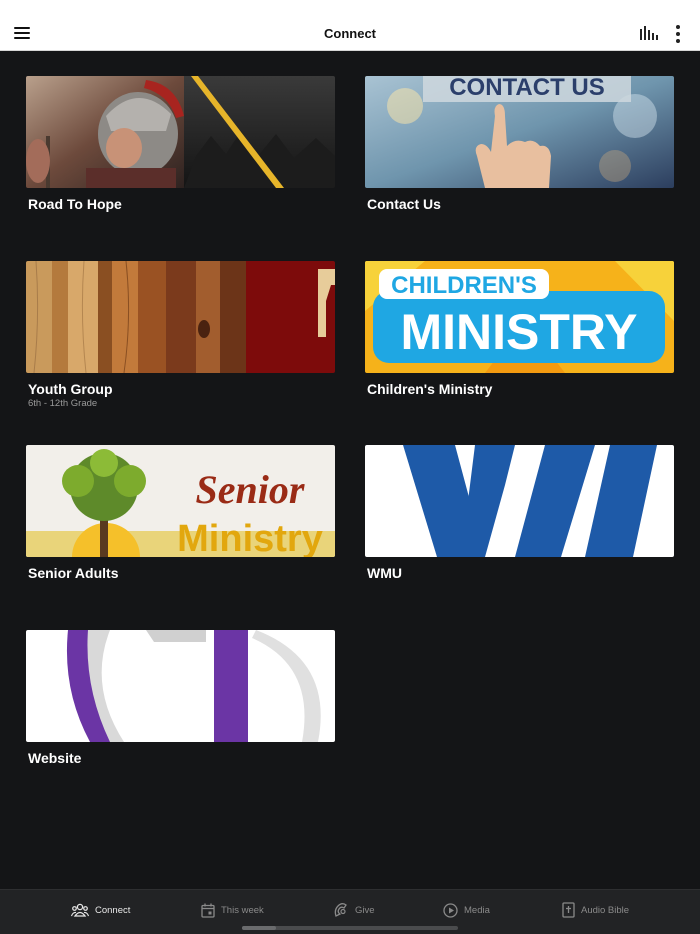 Image resolution: width=700 pixels, height=934 pixels. Describe the element at coordinates (242, 910) in the screenshot. I see `tab-label: This week` at that location.